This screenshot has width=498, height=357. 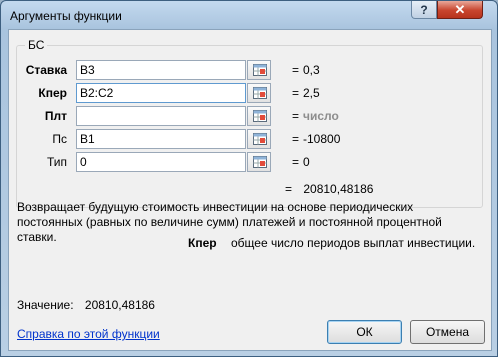 What do you see at coordinates (424, 10) in the screenshot?
I see `help-icon: ?` at bounding box center [424, 10].